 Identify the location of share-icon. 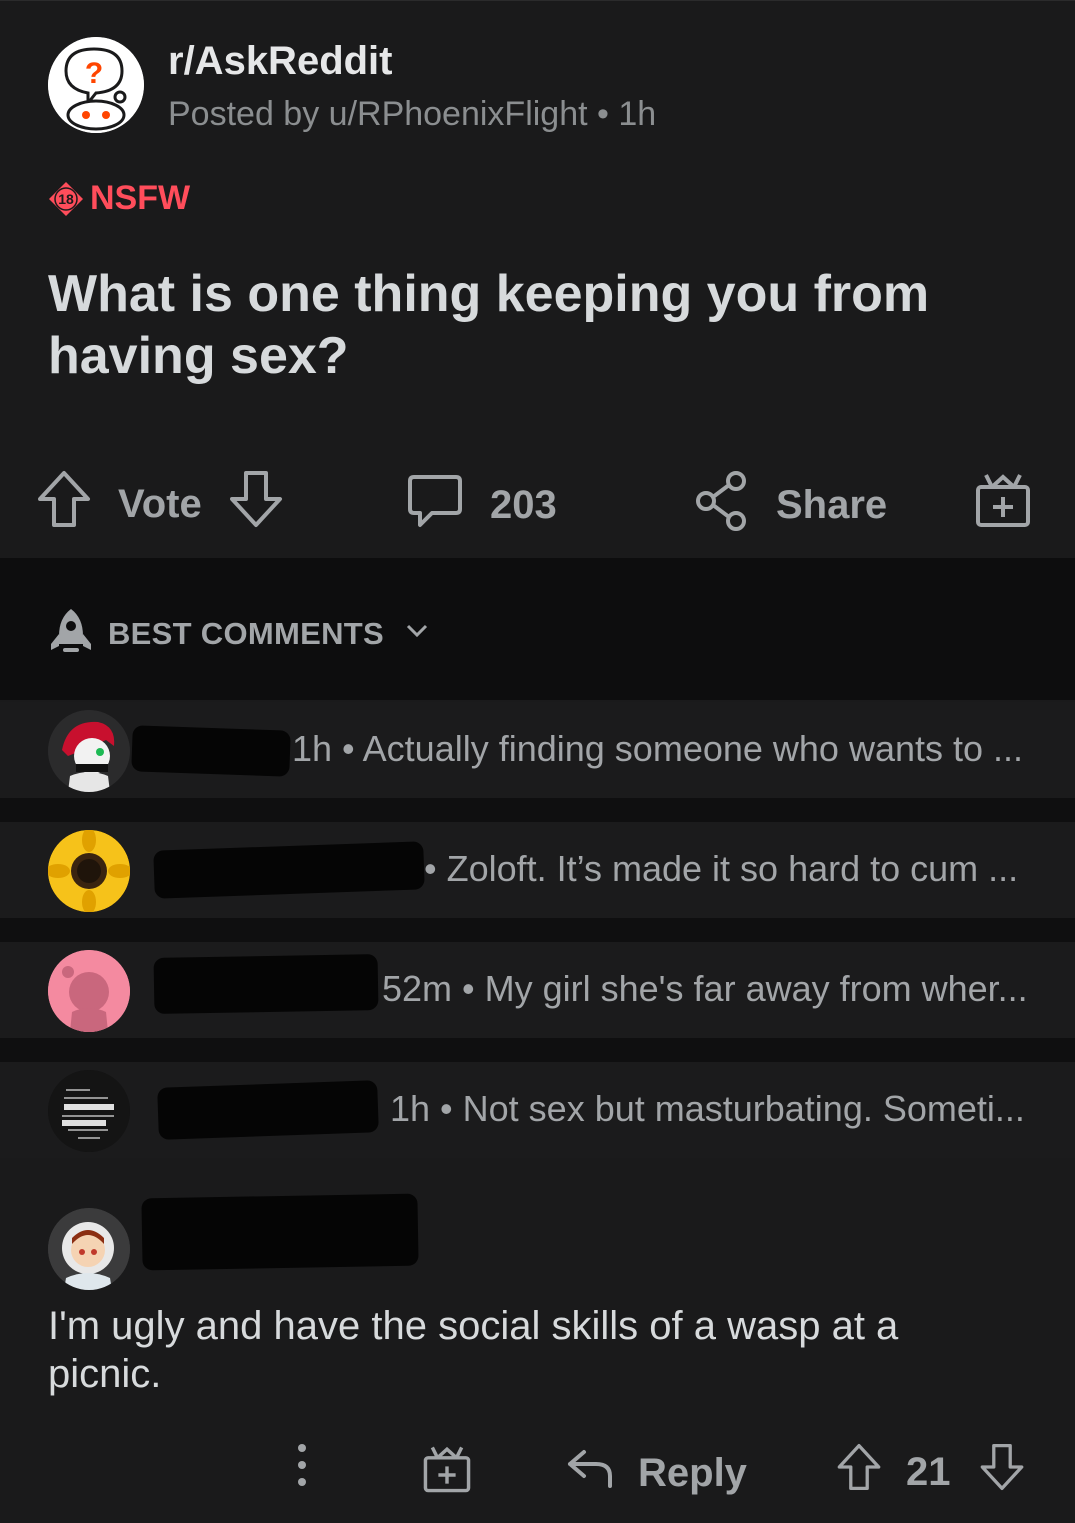
(722, 505).